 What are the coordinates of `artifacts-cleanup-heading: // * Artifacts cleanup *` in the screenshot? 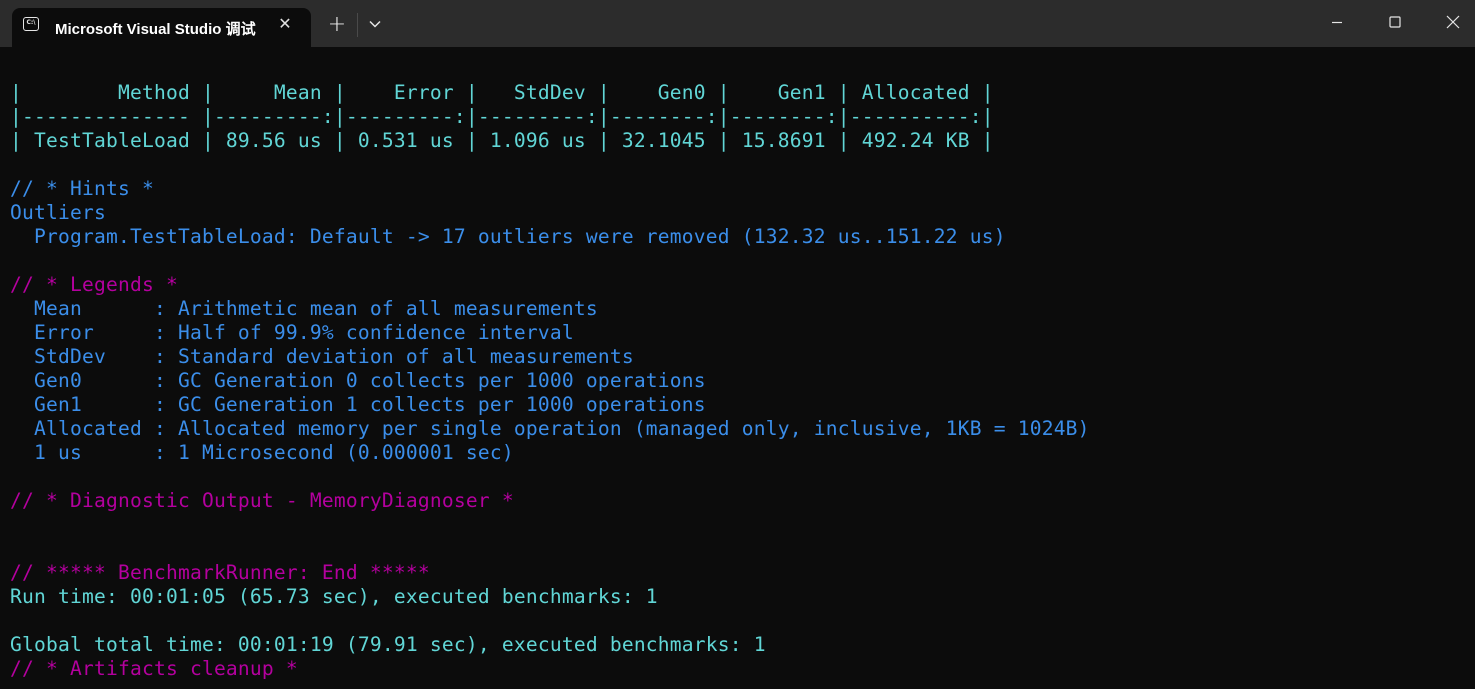 It's located at (154, 668).